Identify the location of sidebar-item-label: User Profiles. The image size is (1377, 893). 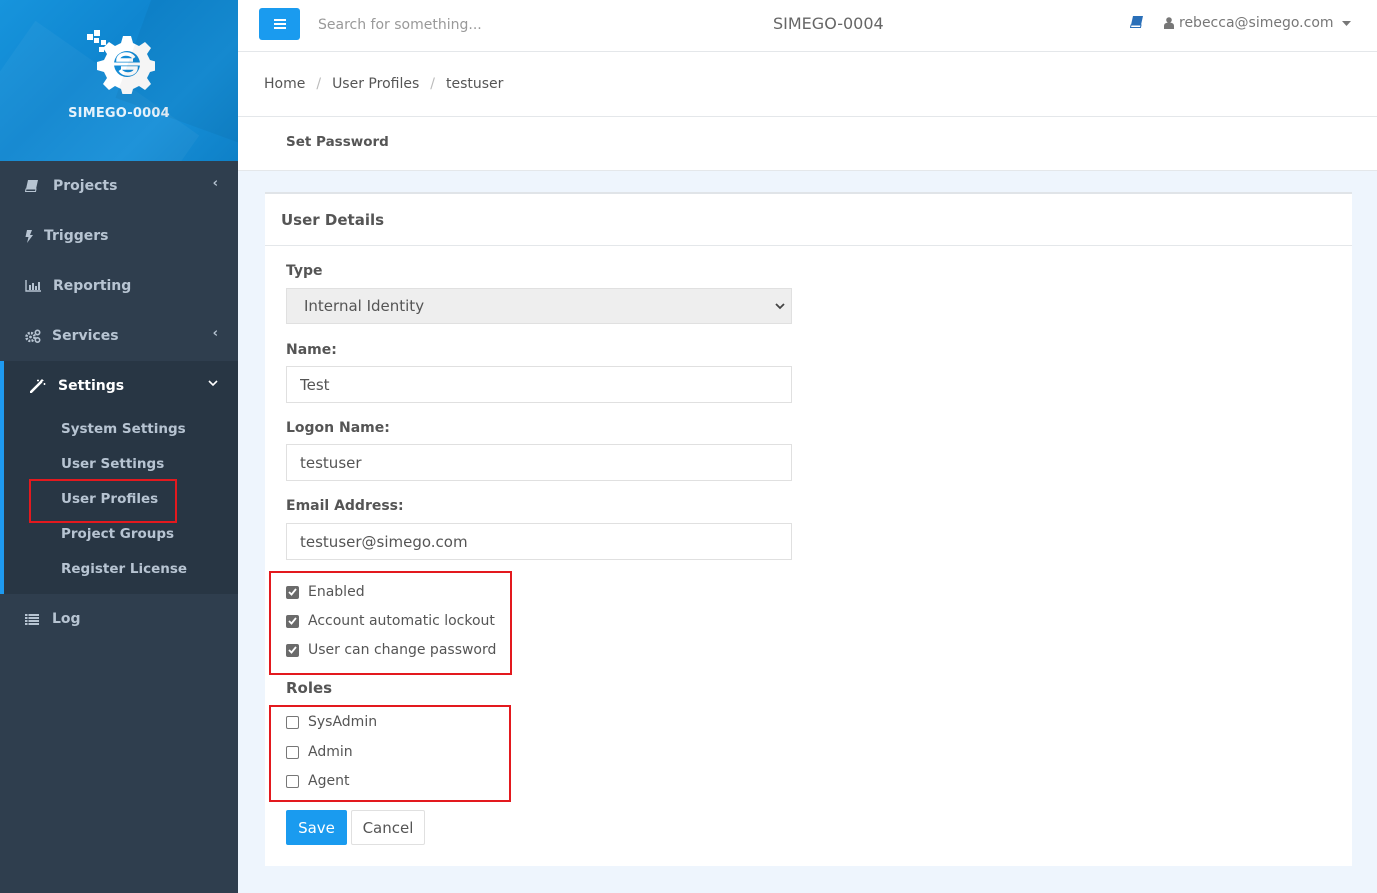
(110, 498).